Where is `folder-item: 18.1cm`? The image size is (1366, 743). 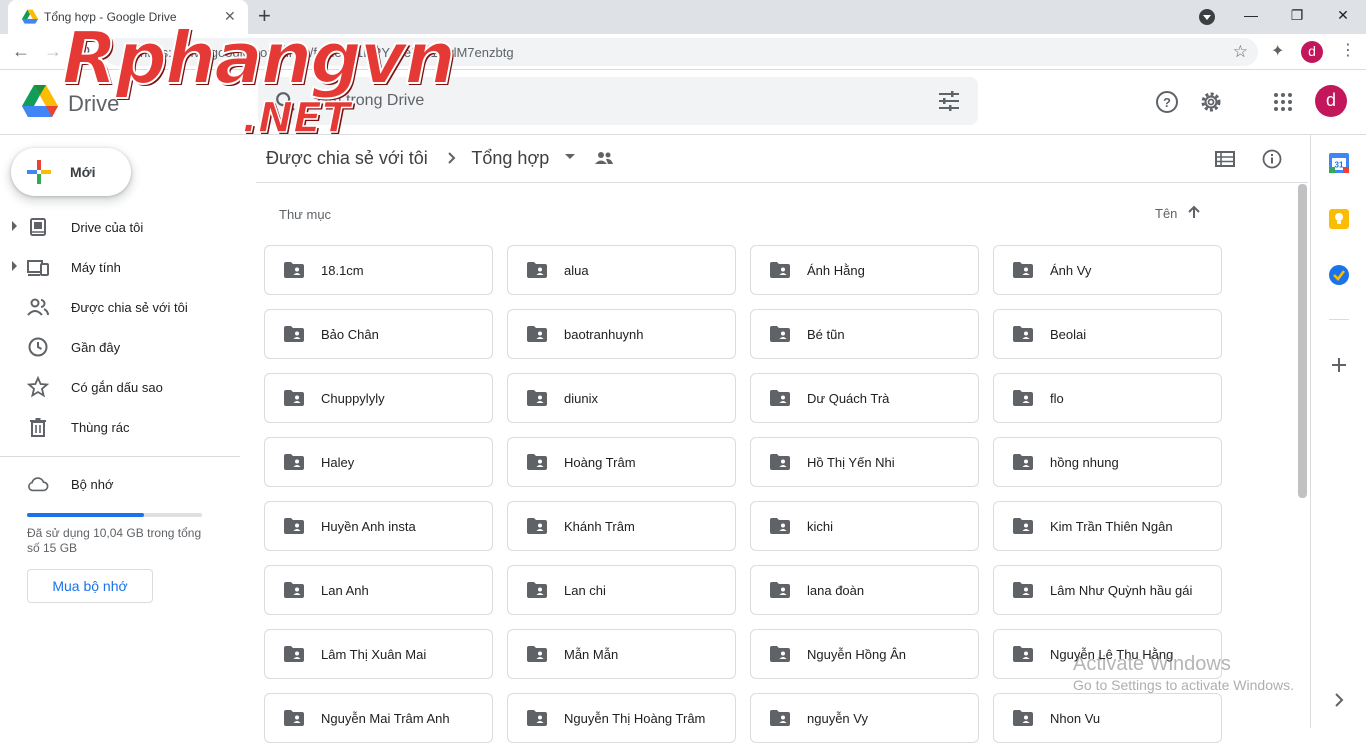 folder-item: 18.1cm is located at coordinates (378, 270).